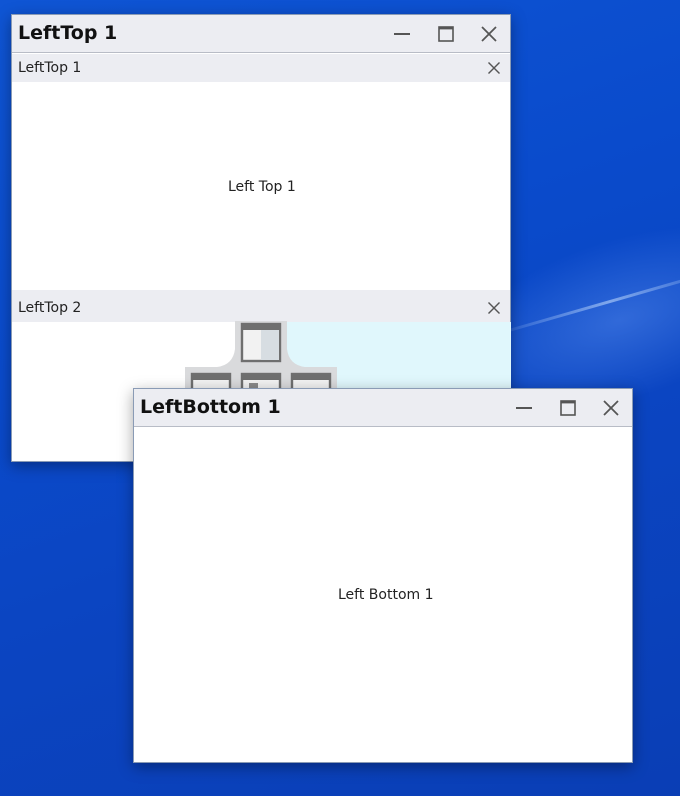  What do you see at coordinates (210, 407) in the screenshot?
I see `window-title: LeftBottom 1` at bounding box center [210, 407].